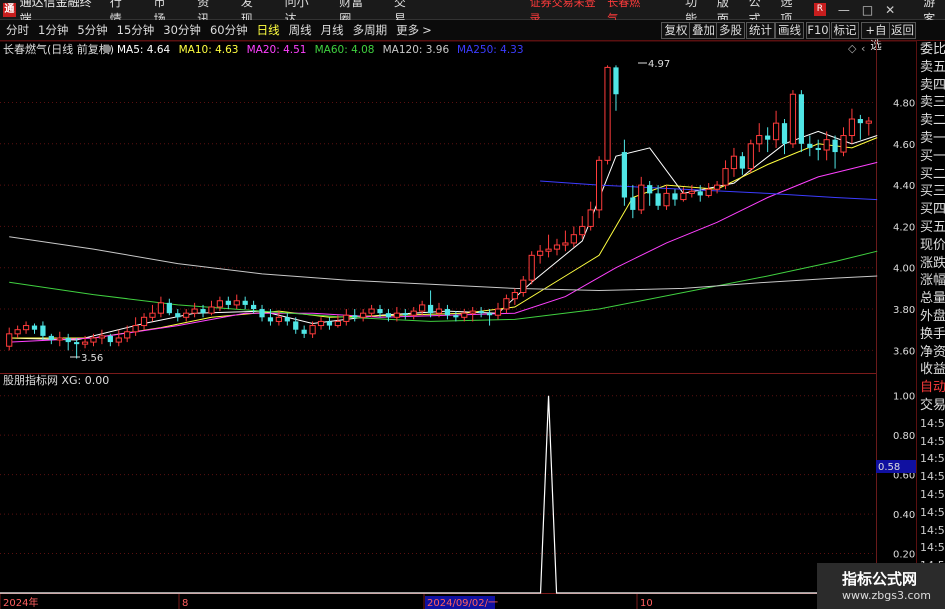 The width and height of the screenshot is (945, 609). I want to click on expand-icon: ◇, so click(852, 48).